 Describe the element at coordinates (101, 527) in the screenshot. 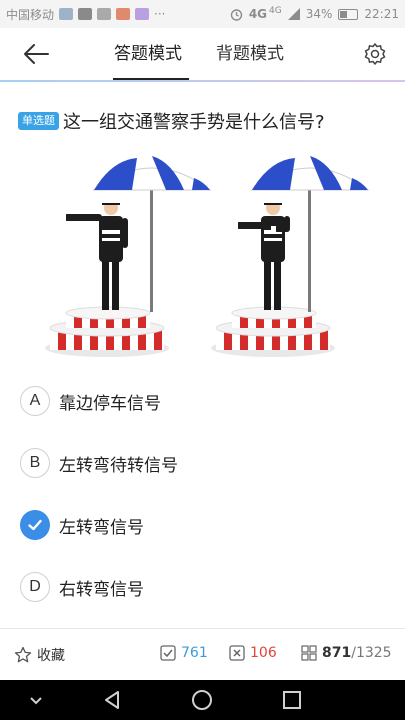

I see `option-text: 左转弯信号` at that location.